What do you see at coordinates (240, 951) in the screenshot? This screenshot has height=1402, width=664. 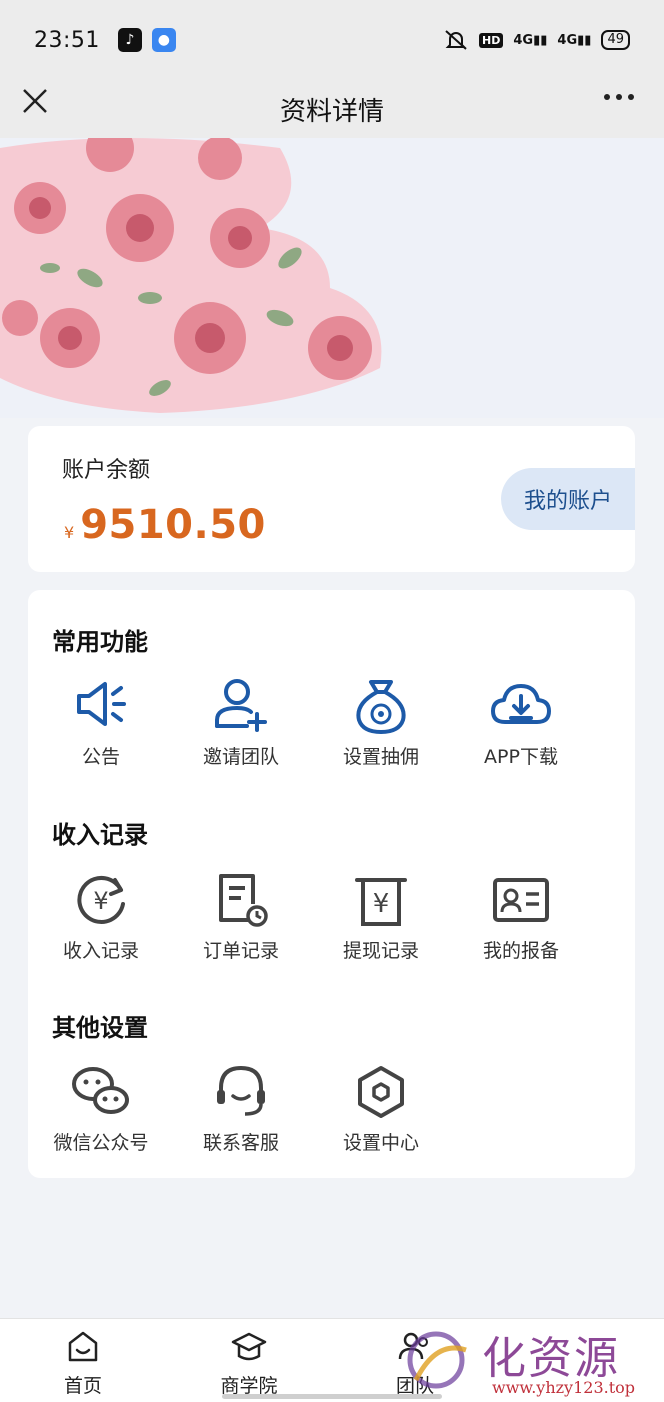 I see `grid-label: 订单记录` at bounding box center [240, 951].